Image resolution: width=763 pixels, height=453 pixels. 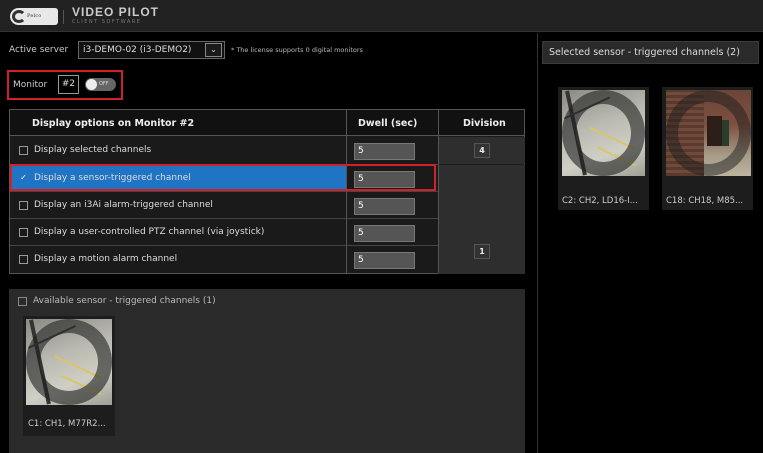 What do you see at coordinates (116, 12) in the screenshot?
I see `app-title: VIDEO PILOT` at bounding box center [116, 12].